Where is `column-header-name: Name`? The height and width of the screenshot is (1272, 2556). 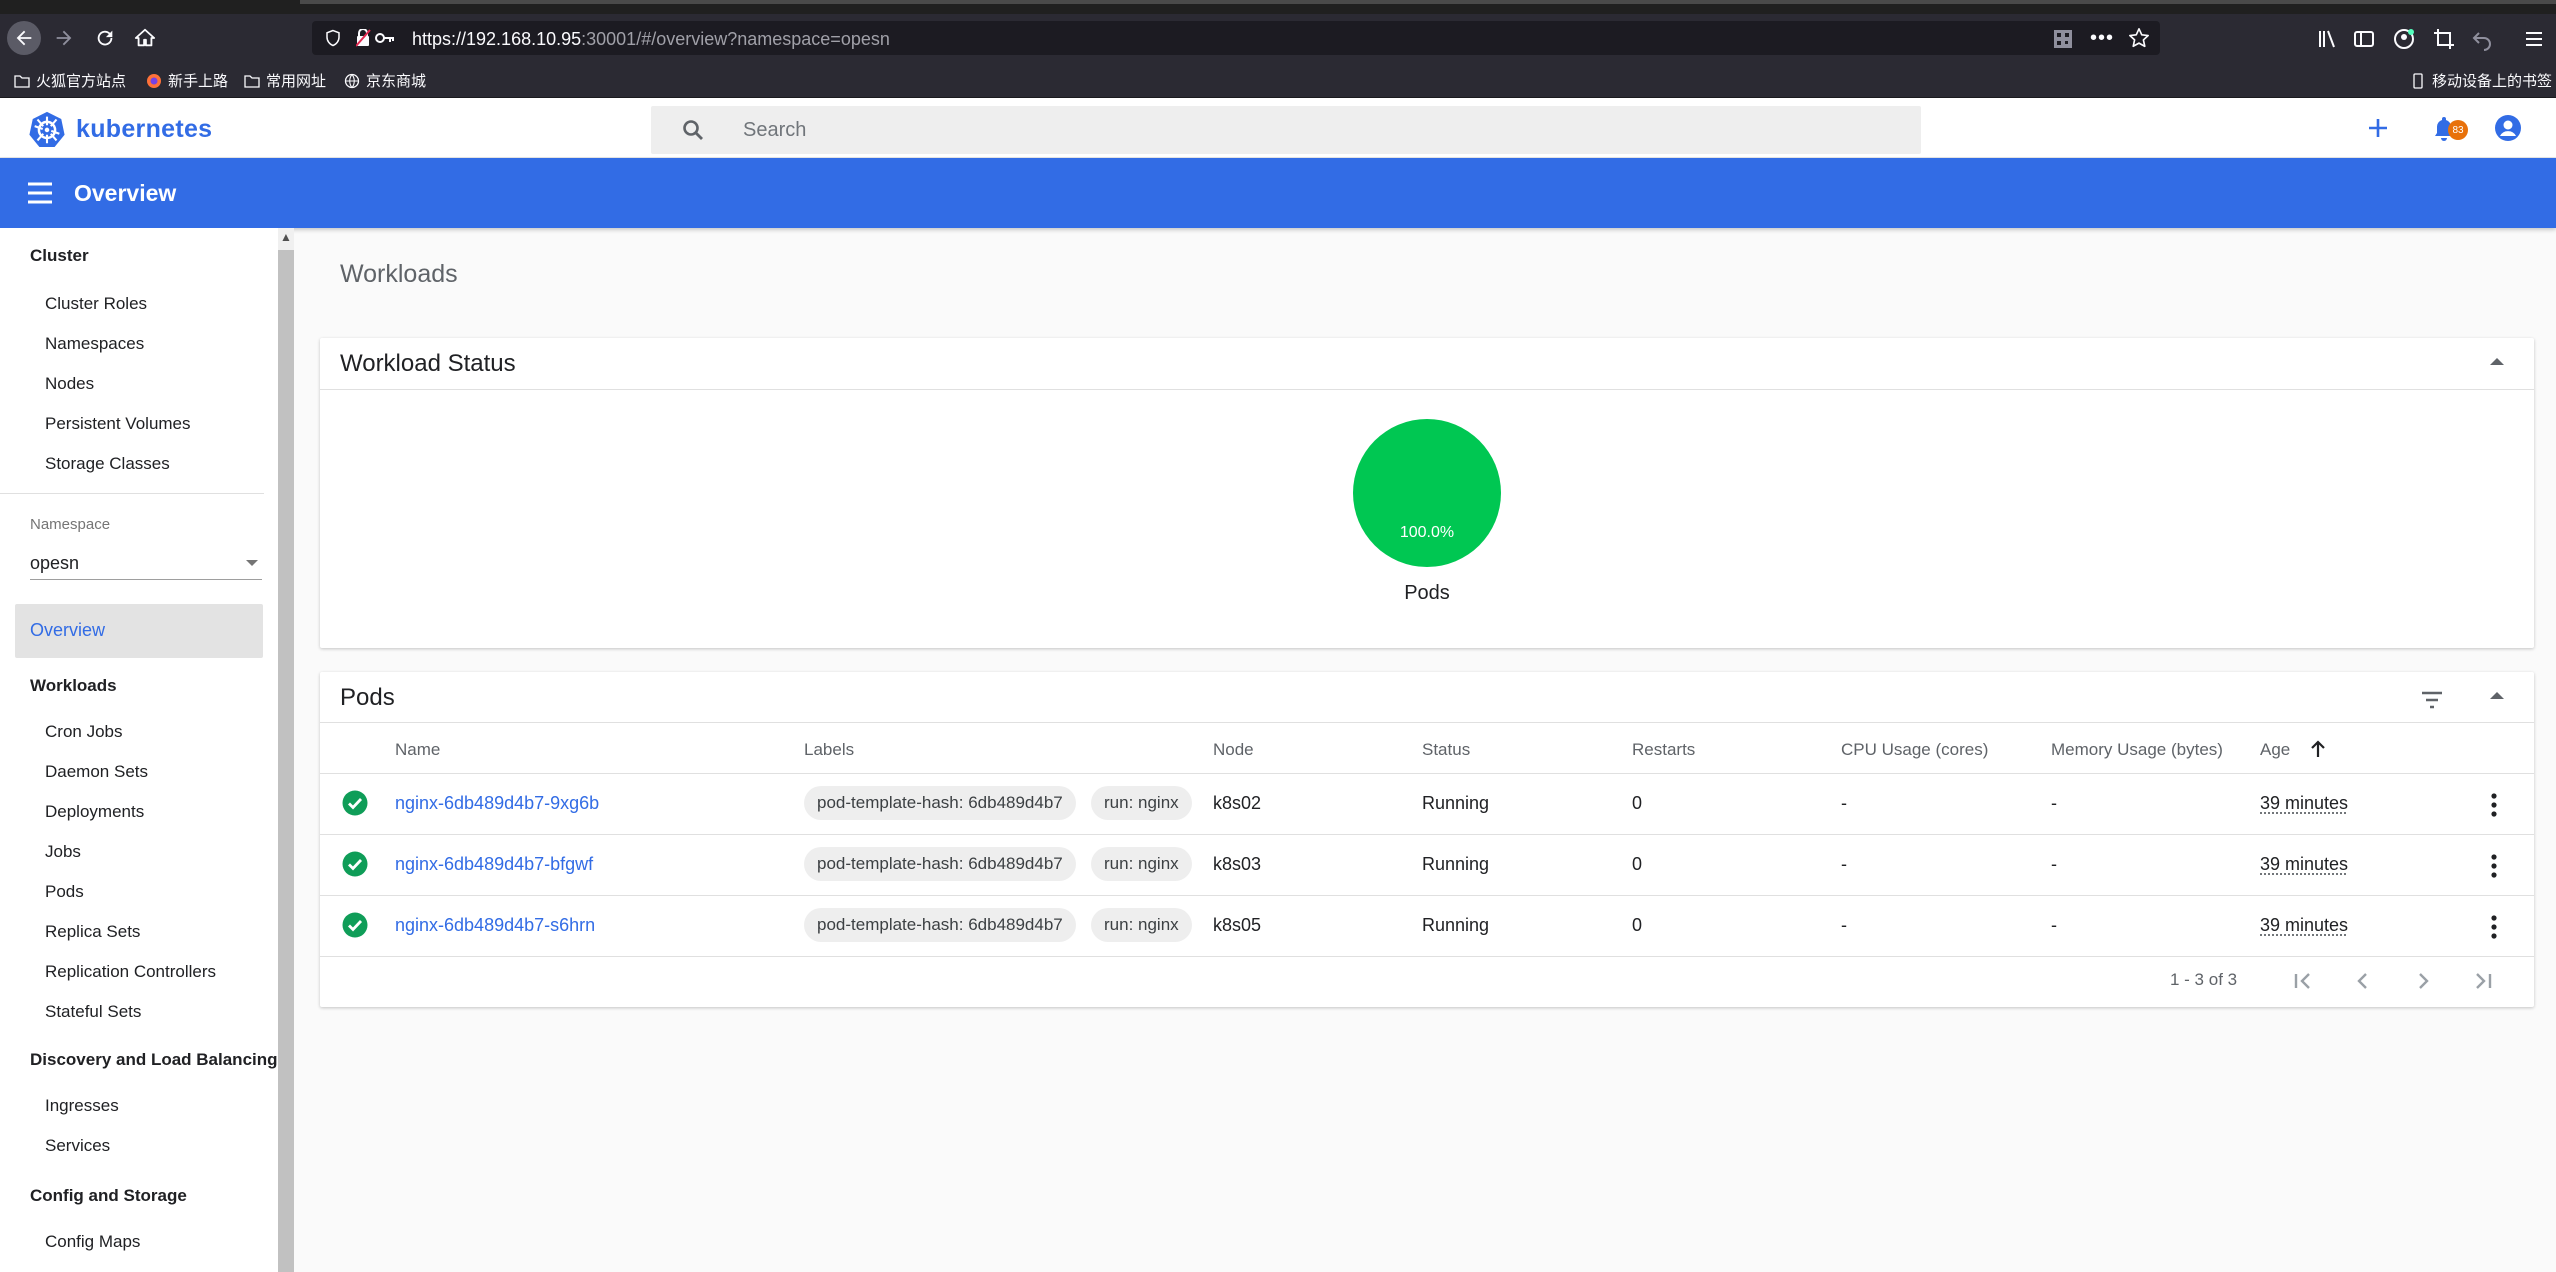
column-header-name: Name is located at coordinates (417, 750).